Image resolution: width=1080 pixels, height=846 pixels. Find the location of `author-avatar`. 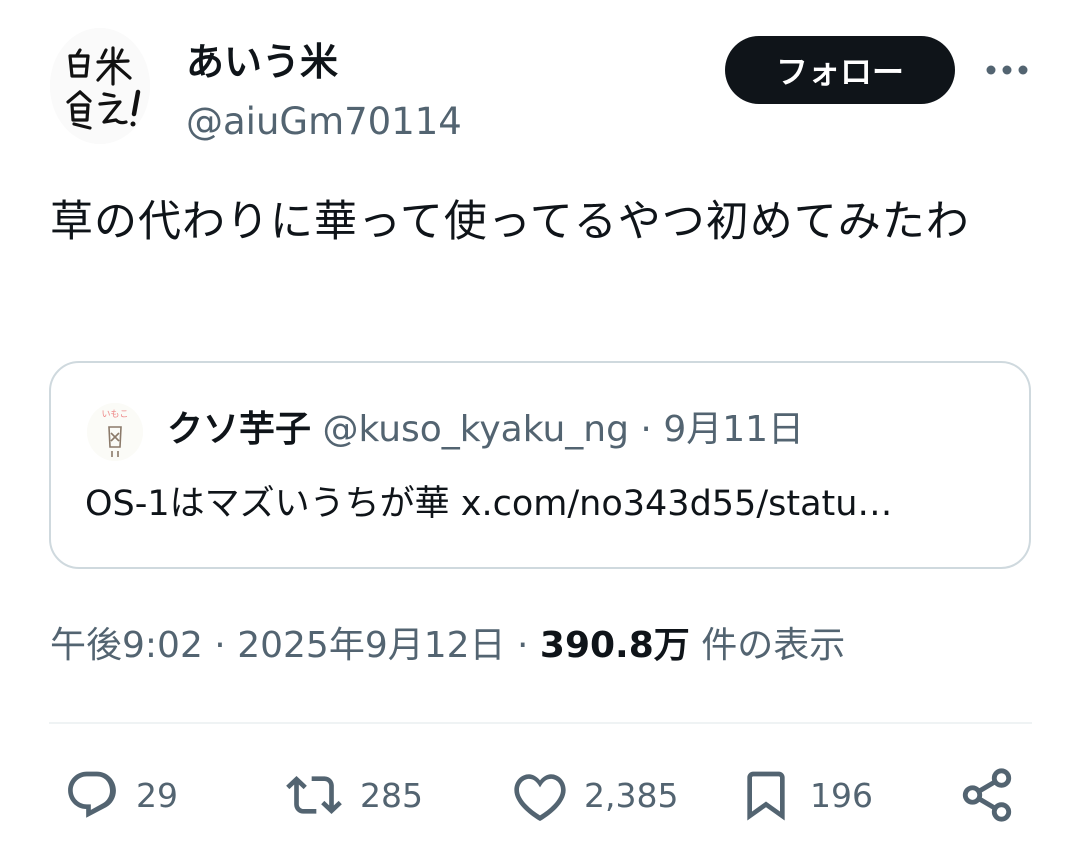

author-avatar is located at coordinates (100, 86).